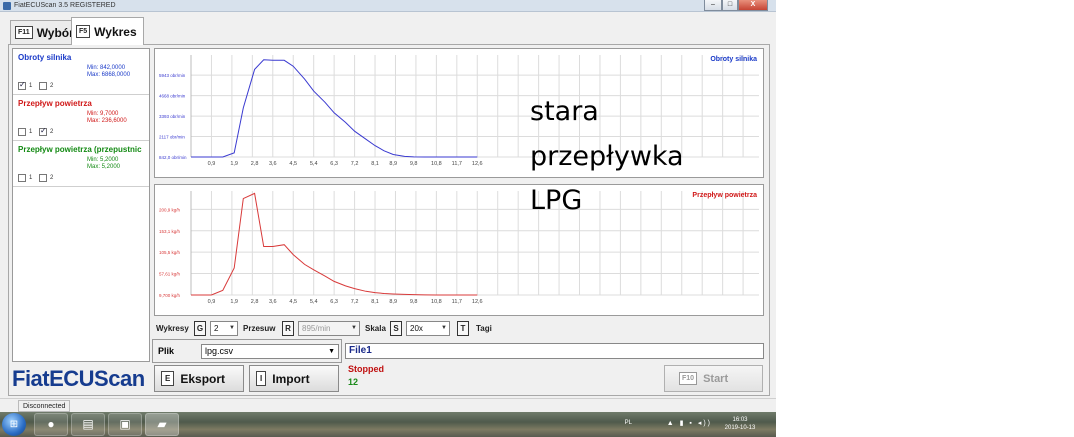 The width and height of the screenshot is (1074, 437). What do you see at coordinates (255, 164) in the screenshot?
I see `x-tick-label: 2,8` at bounding box center [255, 164].